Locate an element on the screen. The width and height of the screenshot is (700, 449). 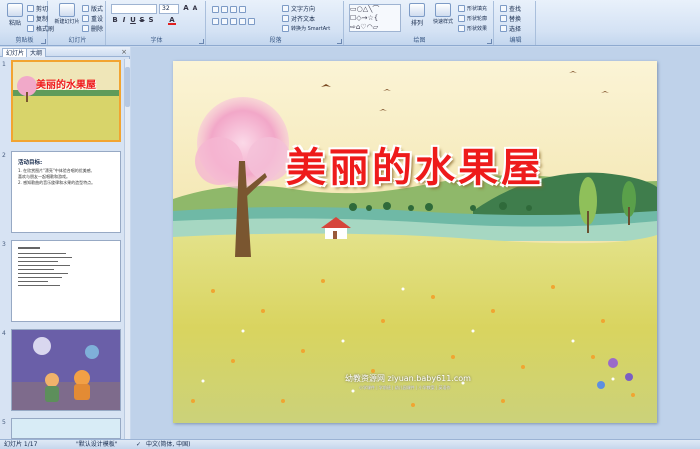
copy-button: 复制 is located at coordinates (37, 18).